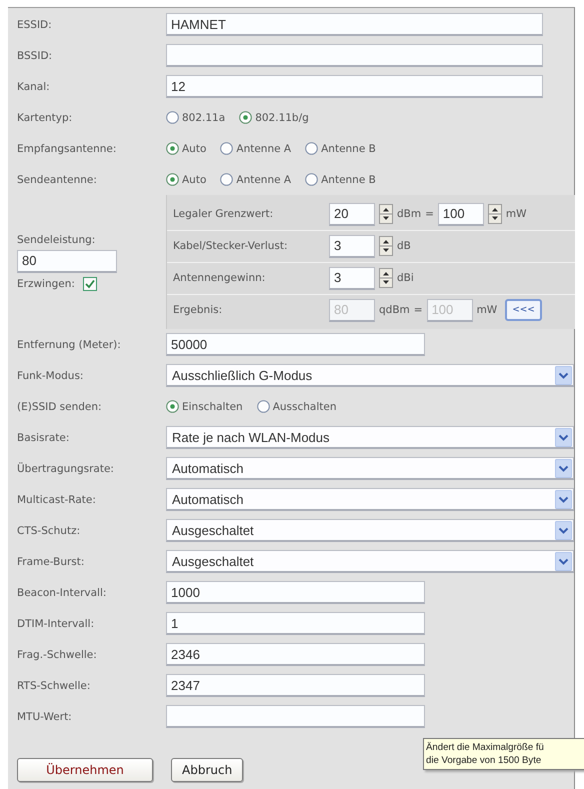 This screenshot has height=789, width=584. I want to click on field-label: CTS-Schutz:, so click(49, 530).